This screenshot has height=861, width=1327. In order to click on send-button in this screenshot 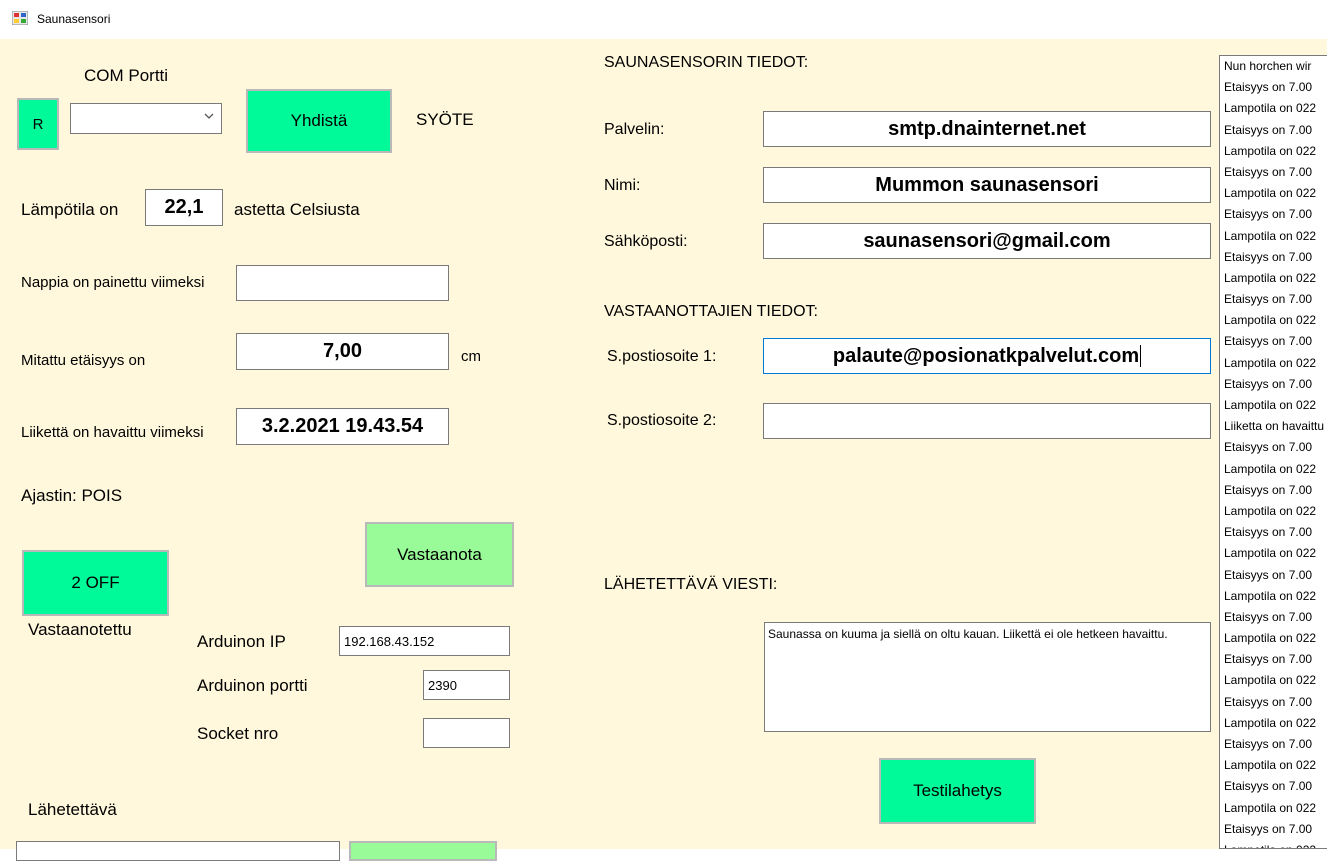, I will do `click(423, 851)`.